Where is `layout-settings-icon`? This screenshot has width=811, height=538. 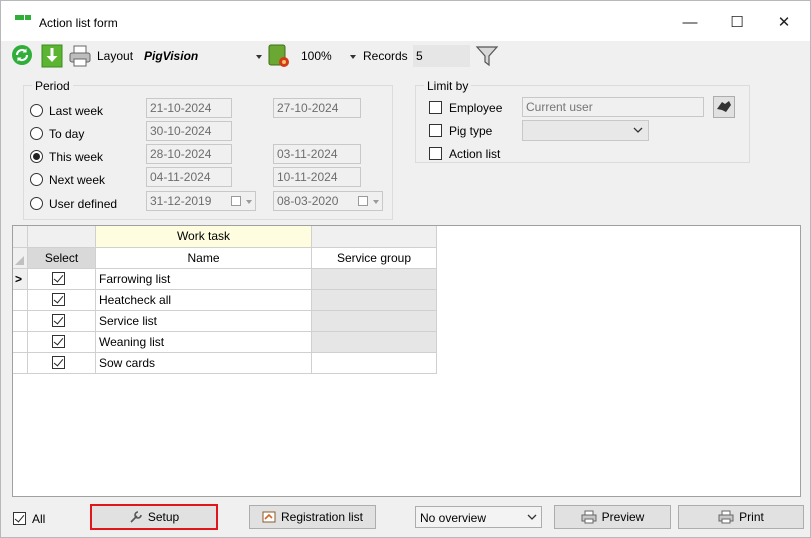 layout-settings-icon is located at coordinates (279, 56).